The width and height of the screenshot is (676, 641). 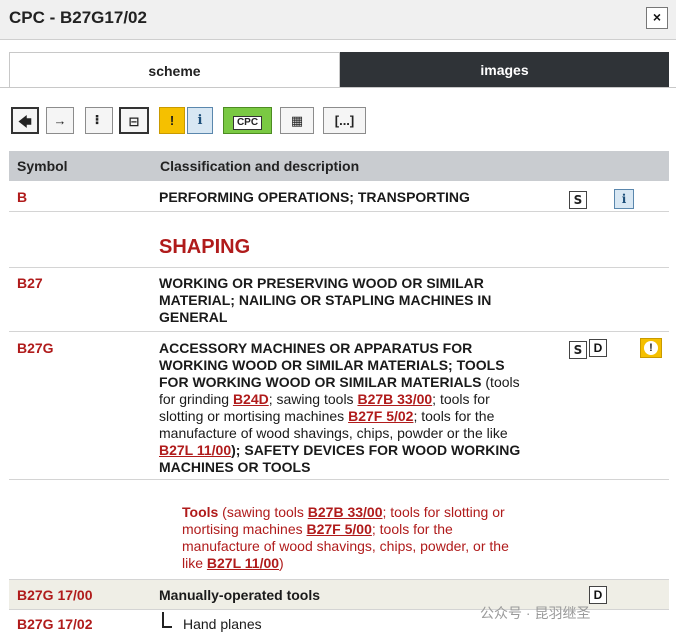 What do you see at coordinates (247, 123) in the screenshot?
I see `cpc-icon: CPC` at bounding box center [247, 123].